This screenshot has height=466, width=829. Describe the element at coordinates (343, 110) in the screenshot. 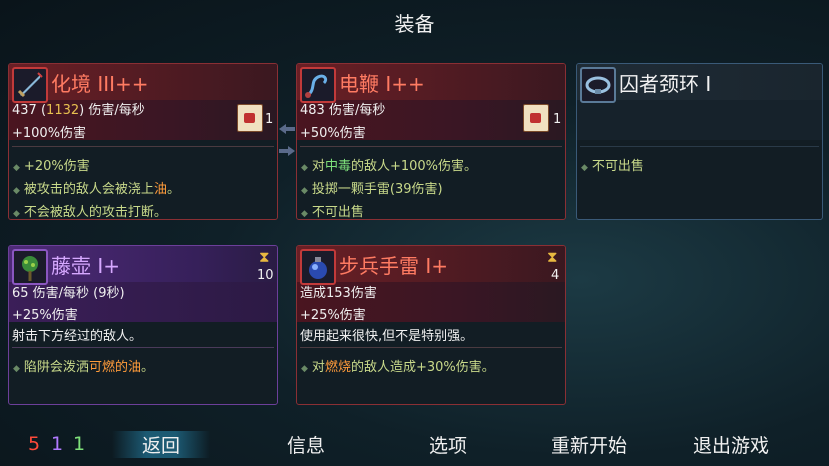

I see `dps-line: 483 伤害/每秒` at that location.